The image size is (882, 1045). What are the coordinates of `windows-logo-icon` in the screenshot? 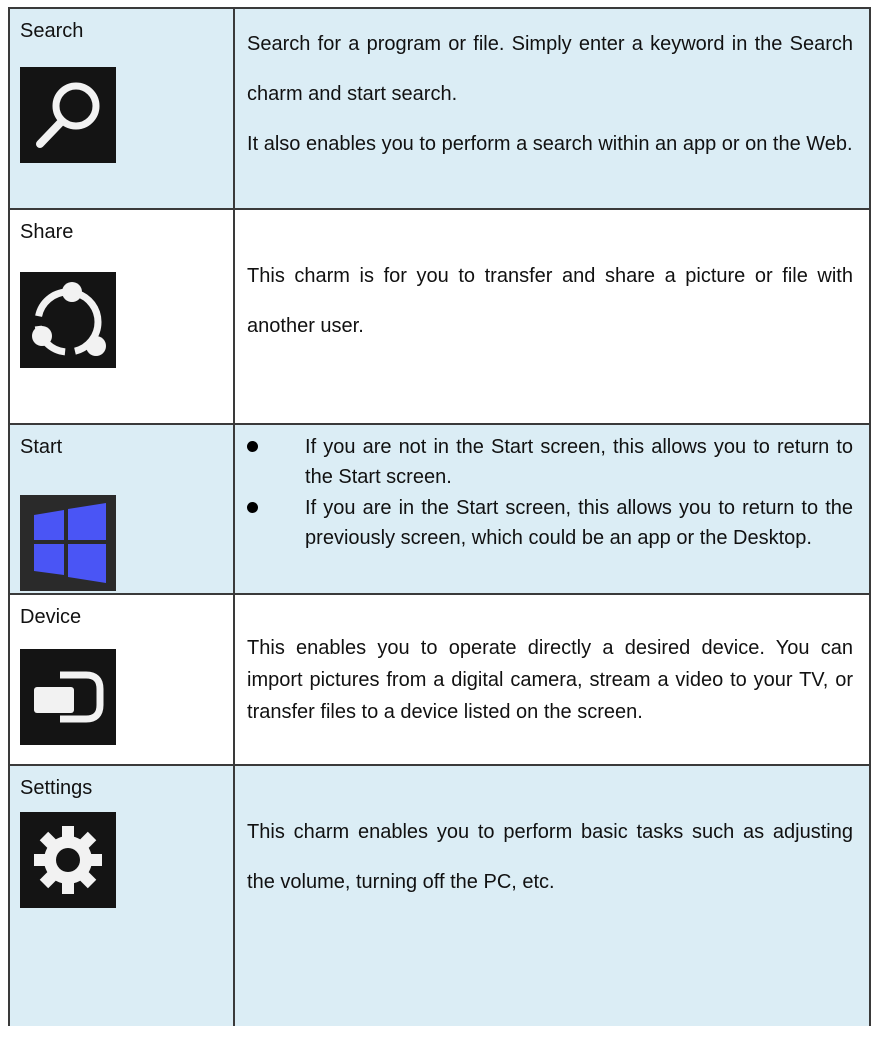 It's located at (68, 543).